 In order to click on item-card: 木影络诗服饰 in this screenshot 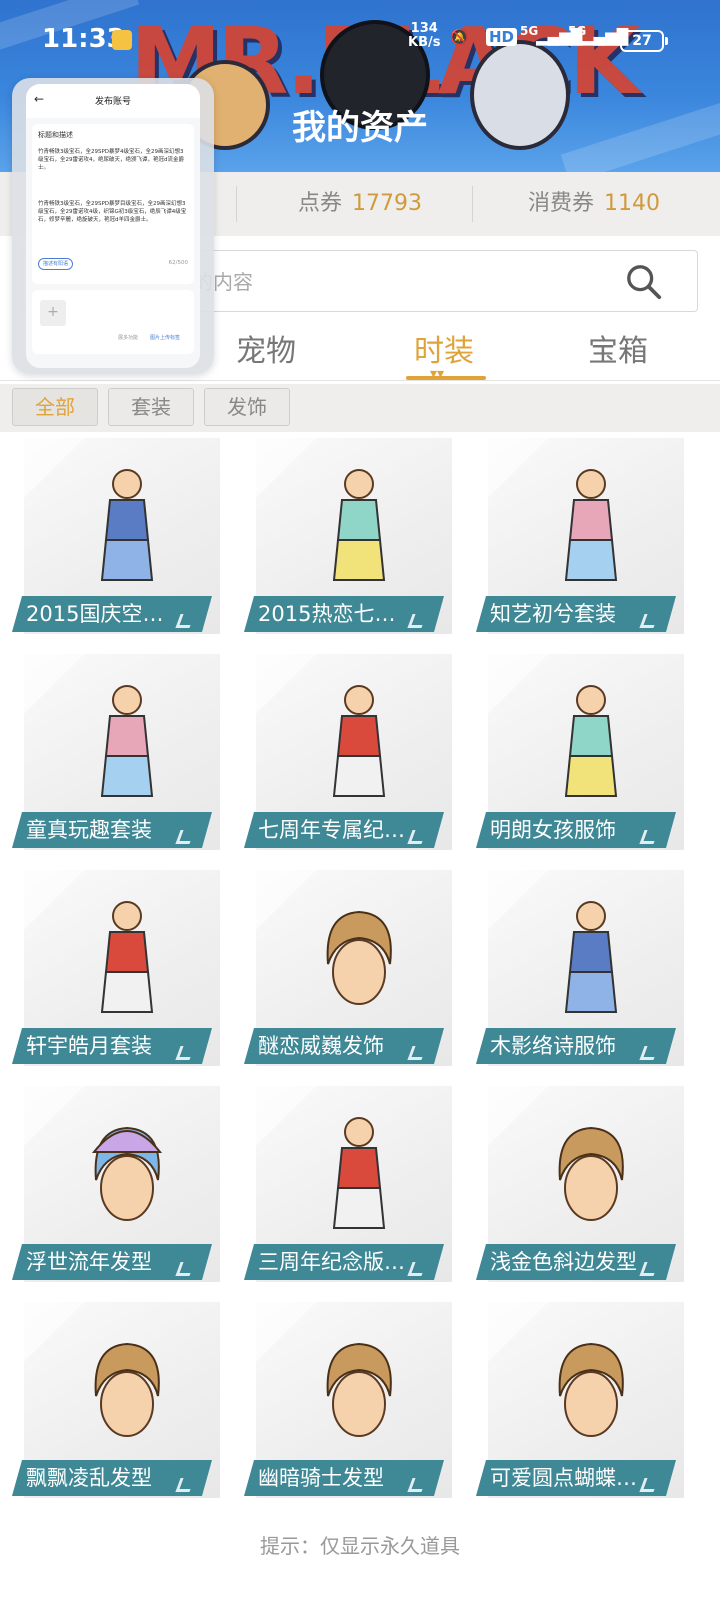, I will do `click(583, 970)`.